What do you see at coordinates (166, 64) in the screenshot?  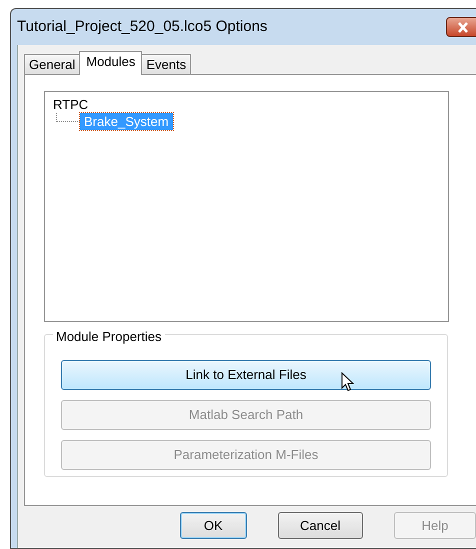 I see `tab: Events` at bounding box center [166, 64].